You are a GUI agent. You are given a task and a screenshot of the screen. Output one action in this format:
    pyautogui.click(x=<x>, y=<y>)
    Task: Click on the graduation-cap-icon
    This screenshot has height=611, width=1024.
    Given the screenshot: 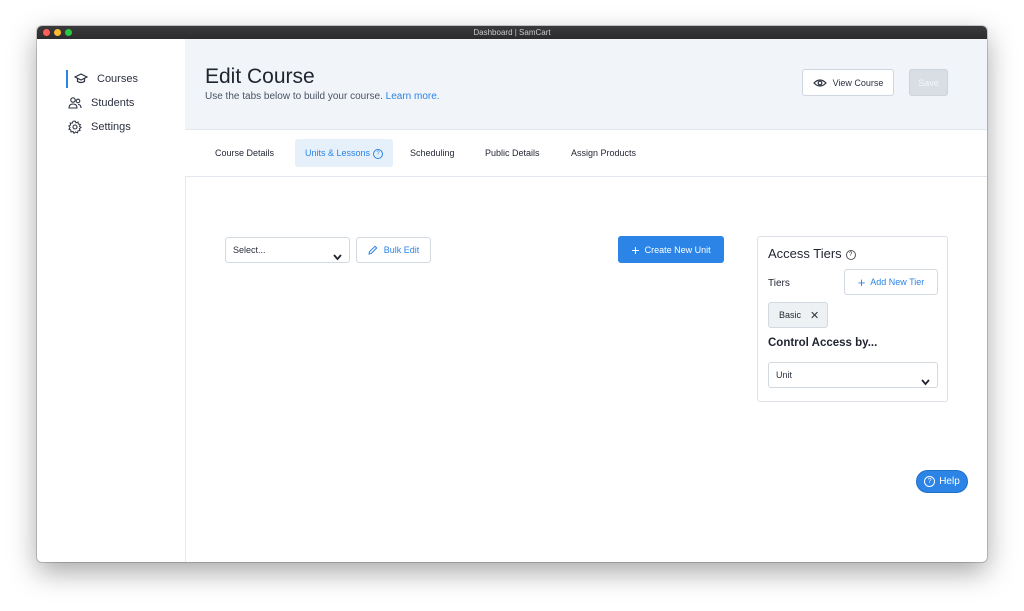 What is the action you would take?
    pyautogui.click(x=81, y=79)
    